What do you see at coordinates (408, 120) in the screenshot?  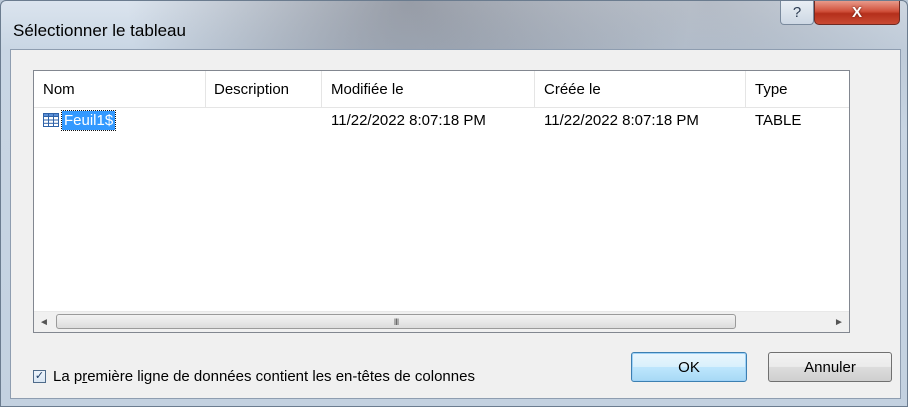 I see `cell-modifiee: 11/22/2022 8:07:18 PM` at bounding box center [408, 120].